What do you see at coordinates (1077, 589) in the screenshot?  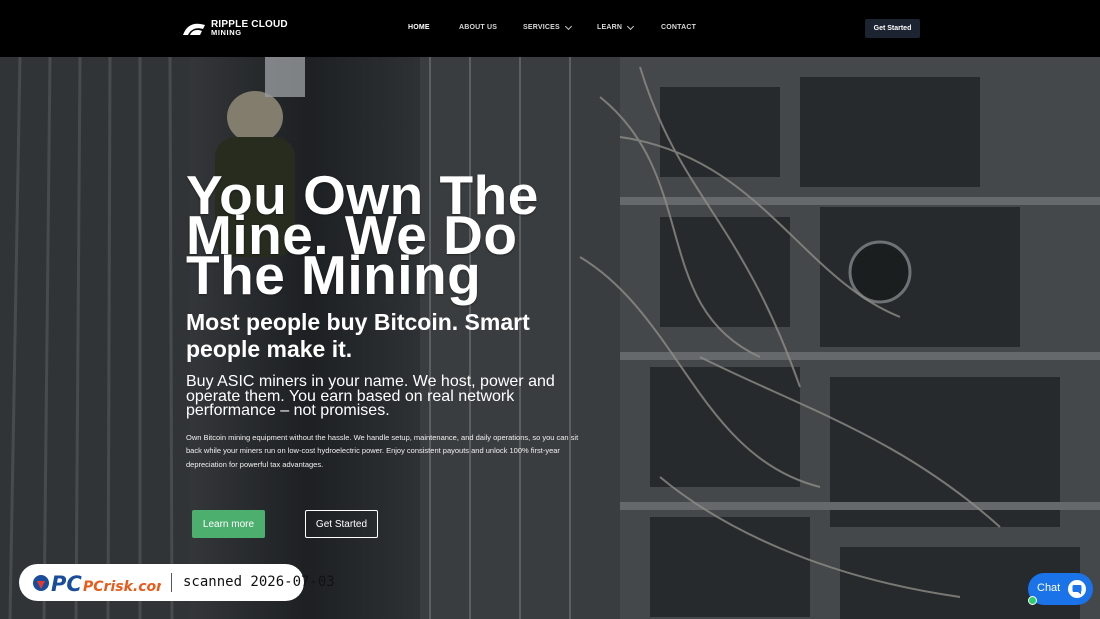 I see `chat-bubble-icon` at bounding box center [1077, 589].